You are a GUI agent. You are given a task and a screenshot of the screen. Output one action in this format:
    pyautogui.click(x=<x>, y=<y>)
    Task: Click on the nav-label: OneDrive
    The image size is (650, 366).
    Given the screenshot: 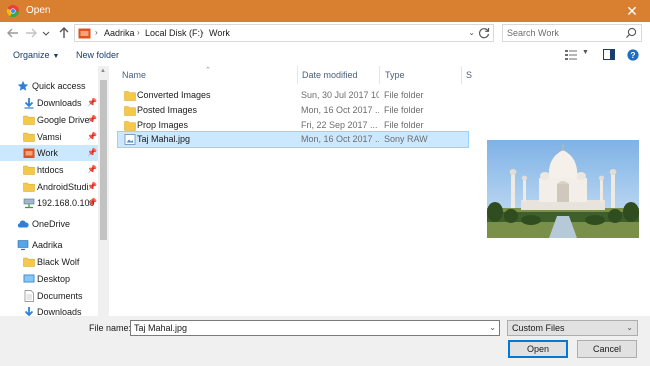 What is the action you would take?
    pyautogui.click(x=51, y=224)
    